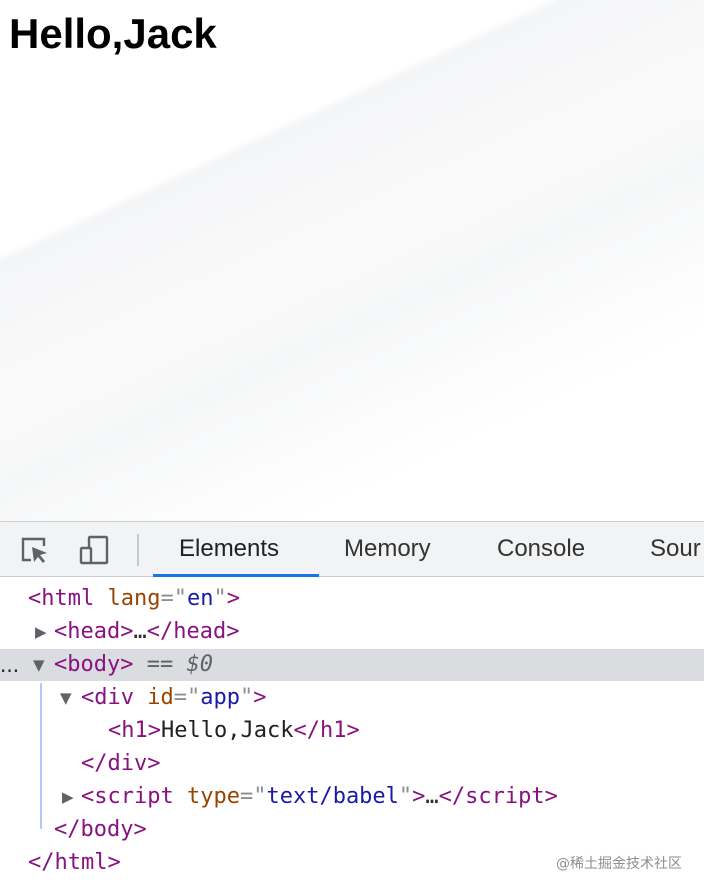  Describe the element at coordinates (236, 575) in the screenshot. I see `active-tab-indicator` at that location.